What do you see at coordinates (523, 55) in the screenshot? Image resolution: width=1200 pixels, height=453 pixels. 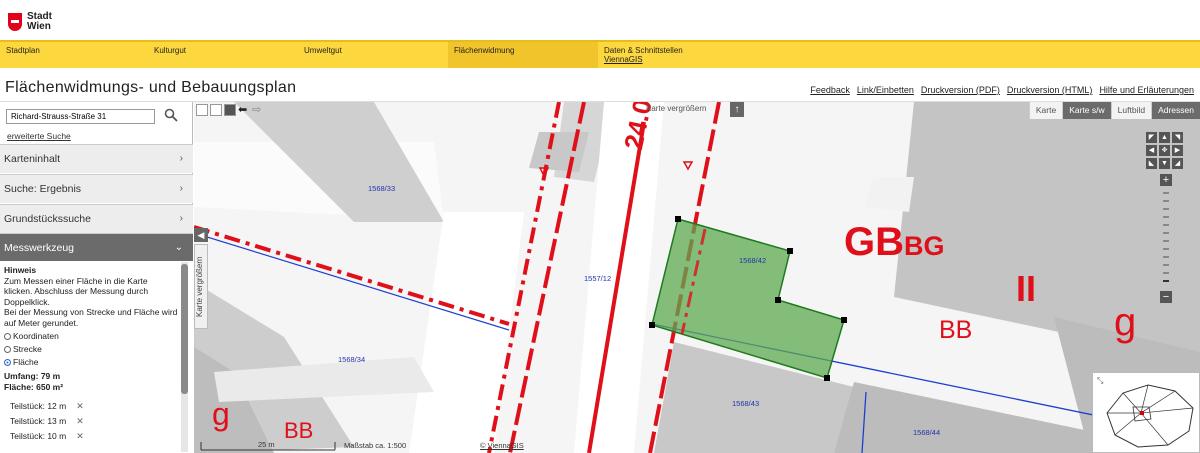 I see `nav-flaechenwidmung: Flächenwidmung` at bounding box center [523, 55].